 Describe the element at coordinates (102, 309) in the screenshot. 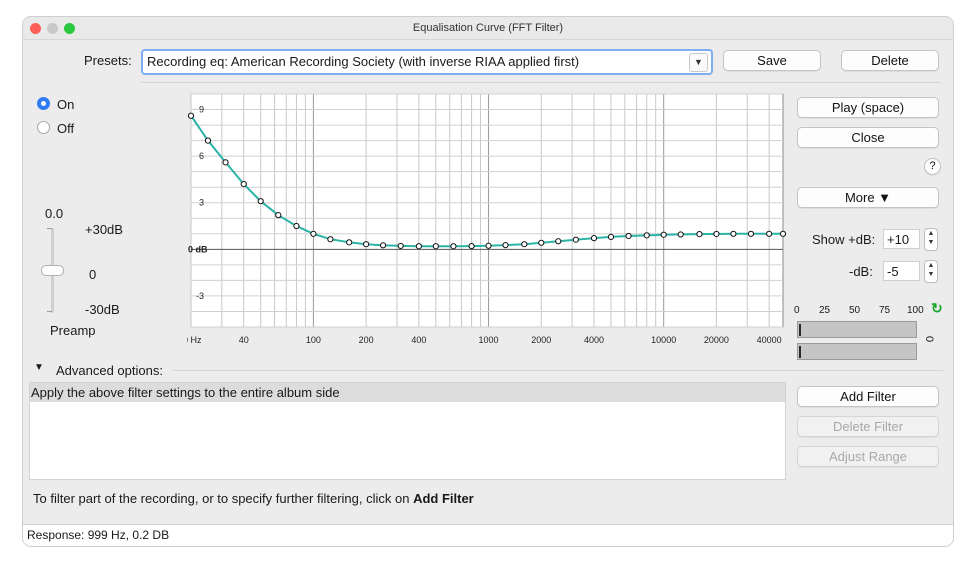

I see `preamp-bottom-label: -30dB` at that location.